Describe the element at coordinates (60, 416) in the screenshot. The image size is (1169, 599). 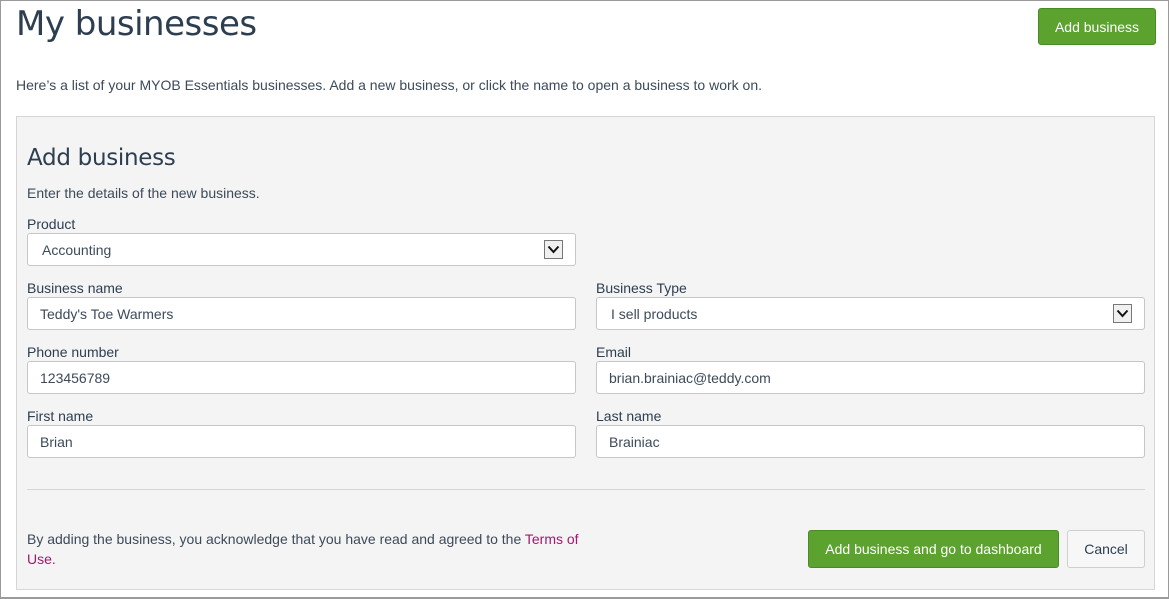
I see `first-name-label: First name` at that location.